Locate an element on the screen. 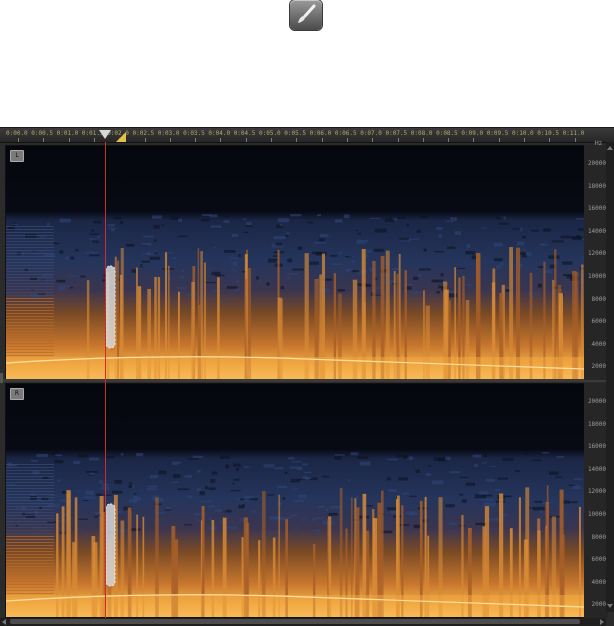 The image size is (614, 626). panel-resize-grip is located at coordinates (1, 378).